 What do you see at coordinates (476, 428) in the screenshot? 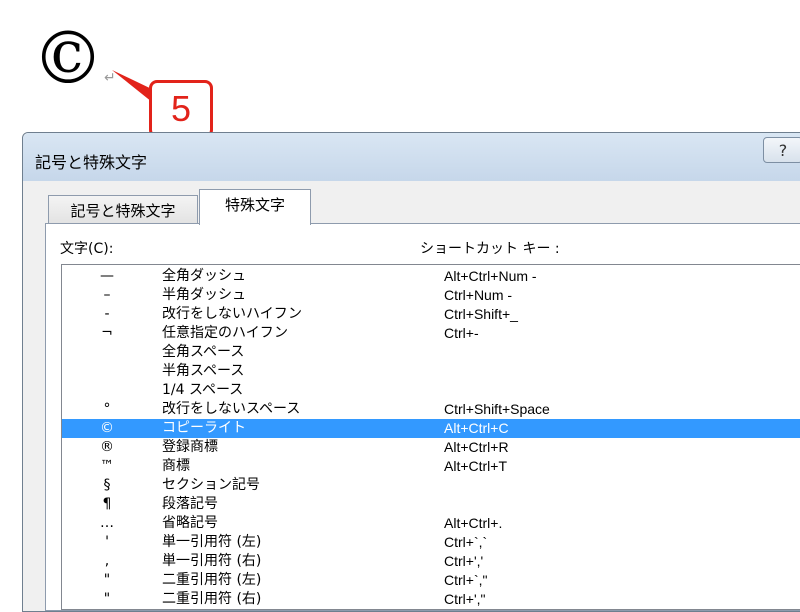
I see `shortcut-key: Alt+Ctrl+C` at bounding box center [476, 428].